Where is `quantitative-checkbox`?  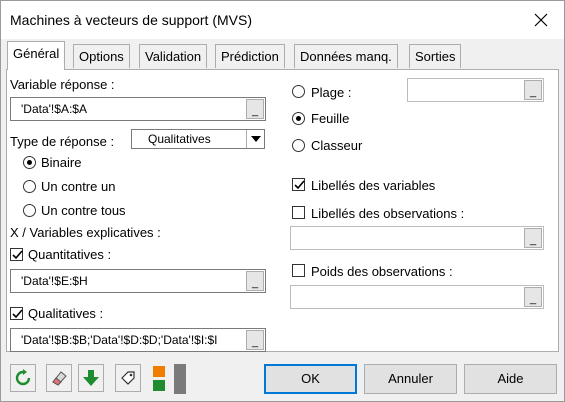 quantitative-checkbox is located at coordinates (16, 254).